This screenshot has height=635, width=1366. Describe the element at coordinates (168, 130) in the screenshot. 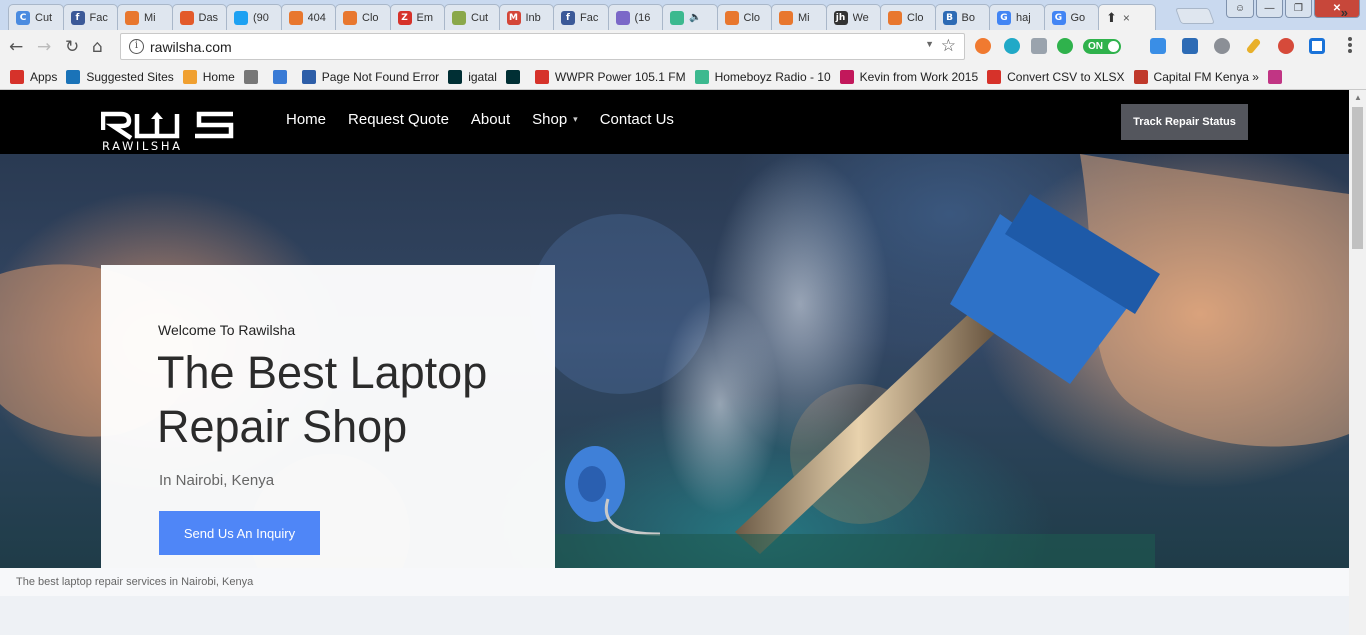

I see `rawilsha-logo: RAWILSHA` at that location.